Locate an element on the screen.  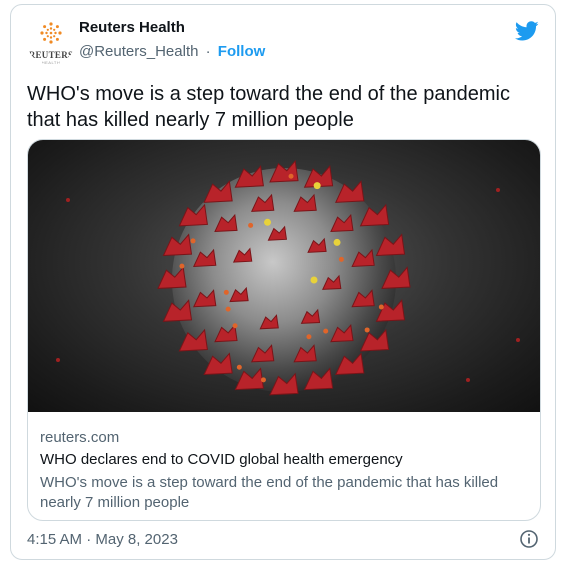
account-name: Reuters Health is located at coordinates (132, 27).